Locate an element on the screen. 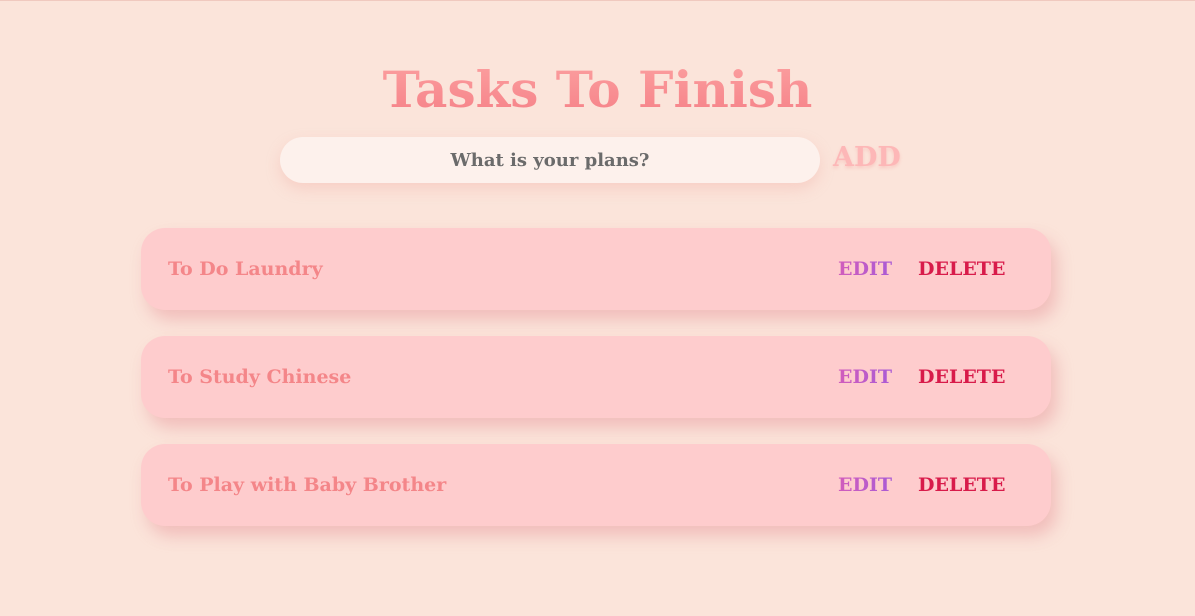  task-input is located at coordinates (550, 160).